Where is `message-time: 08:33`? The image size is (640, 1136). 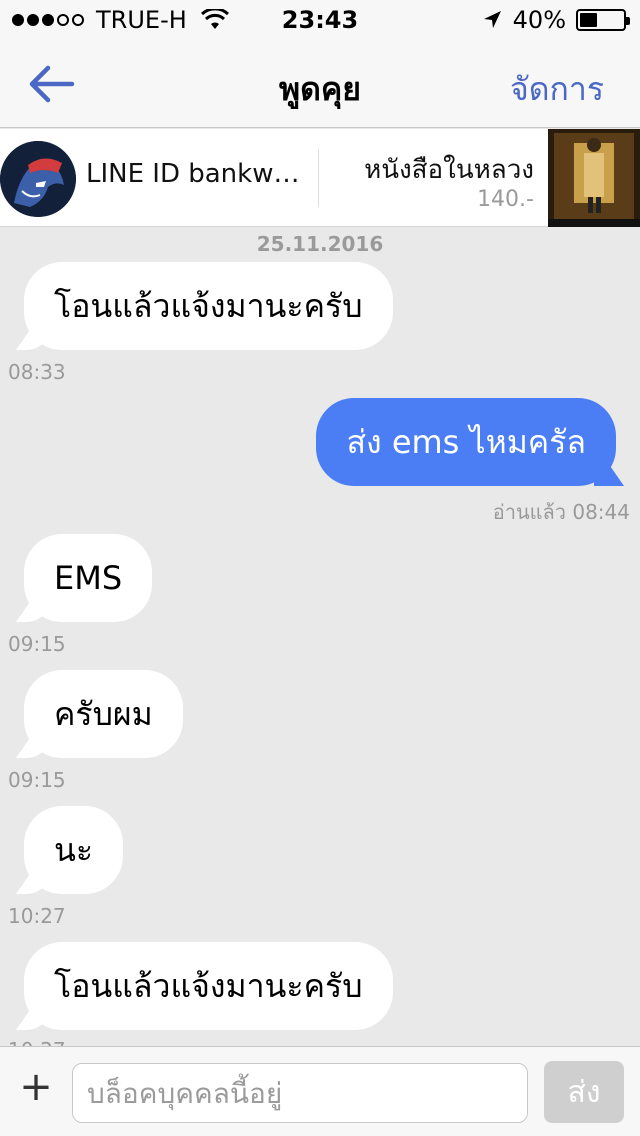 message-time: 08:33 is located at coordinates (37, 372).